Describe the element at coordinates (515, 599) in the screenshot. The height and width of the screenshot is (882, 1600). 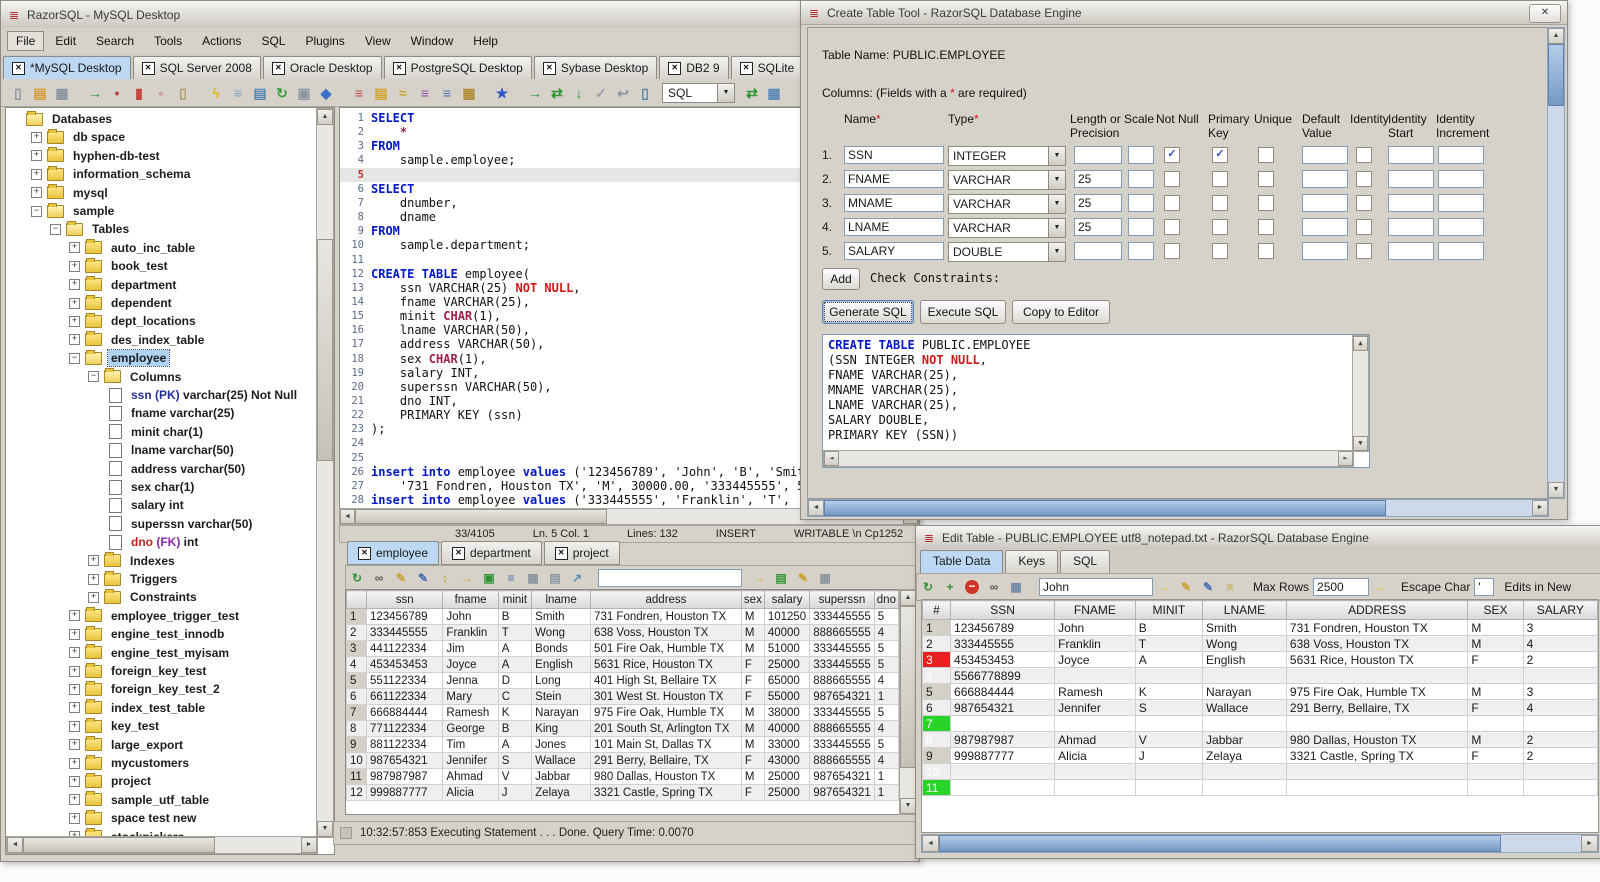
I see `result-column-header: minit` at that location.